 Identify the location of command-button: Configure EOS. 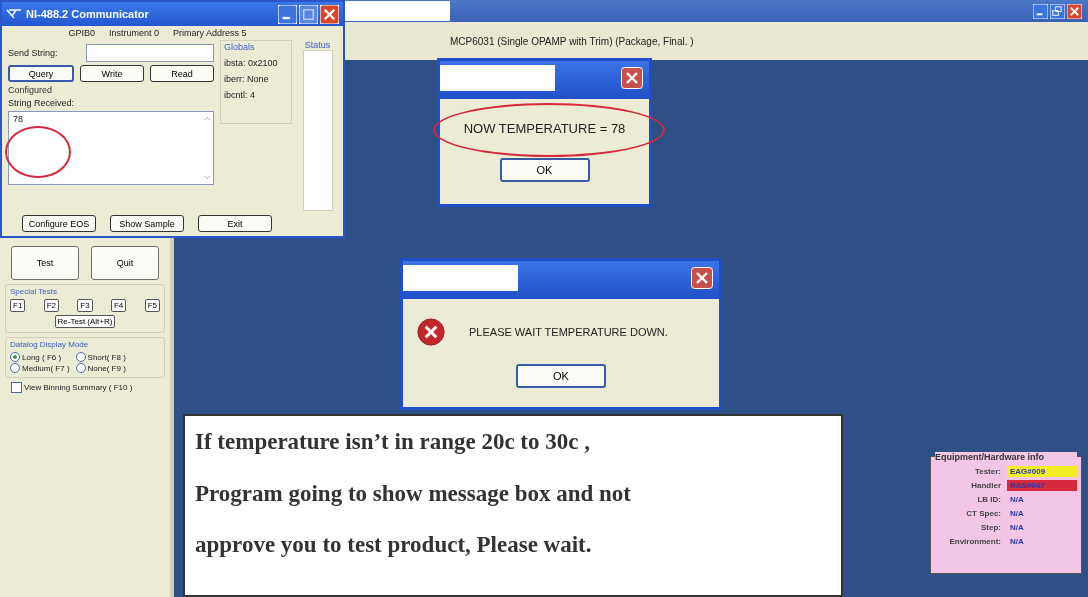
(59, 223).